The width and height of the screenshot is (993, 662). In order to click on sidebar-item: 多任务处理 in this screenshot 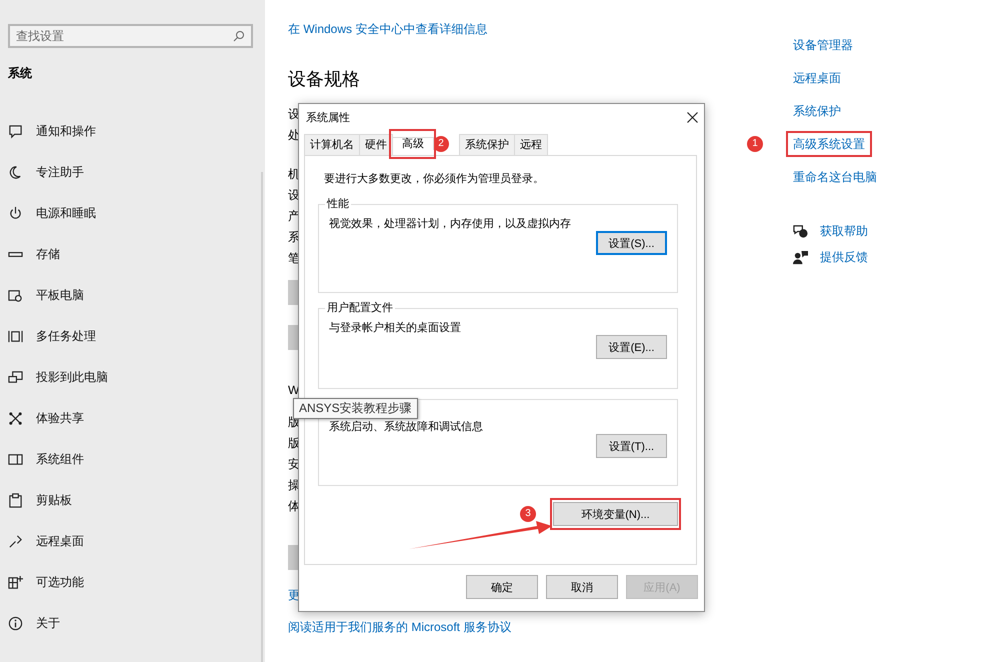, I will do `click(66, 336)`.